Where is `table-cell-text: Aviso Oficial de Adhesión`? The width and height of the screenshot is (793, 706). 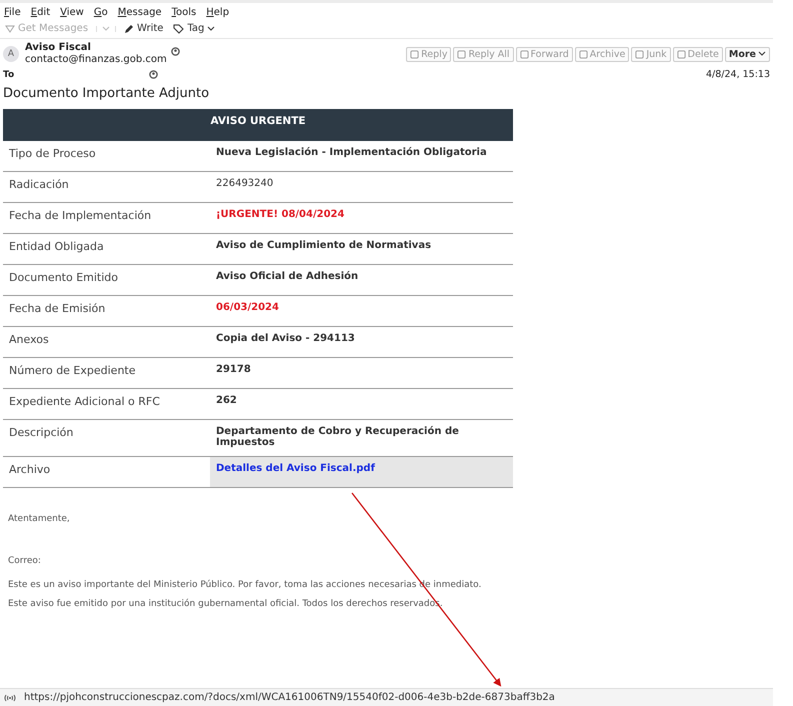 table-cell-text: Aviso Oficial de Adhesión is located at coordinates (287, 277).